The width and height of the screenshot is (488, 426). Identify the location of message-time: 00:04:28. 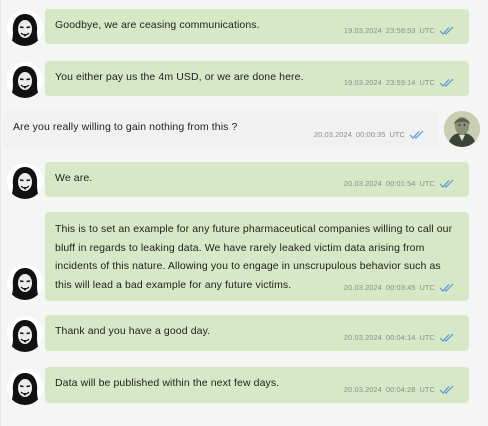
(400, 389).